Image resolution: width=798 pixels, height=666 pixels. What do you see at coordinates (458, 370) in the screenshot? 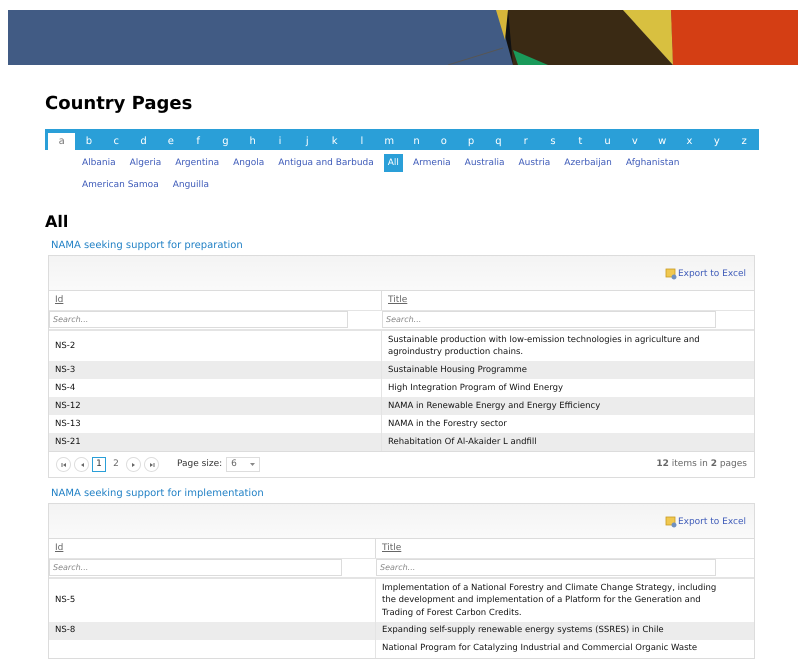
I see `table-cell: Sustainable Housing Programme` at bounding box center [458, 370].